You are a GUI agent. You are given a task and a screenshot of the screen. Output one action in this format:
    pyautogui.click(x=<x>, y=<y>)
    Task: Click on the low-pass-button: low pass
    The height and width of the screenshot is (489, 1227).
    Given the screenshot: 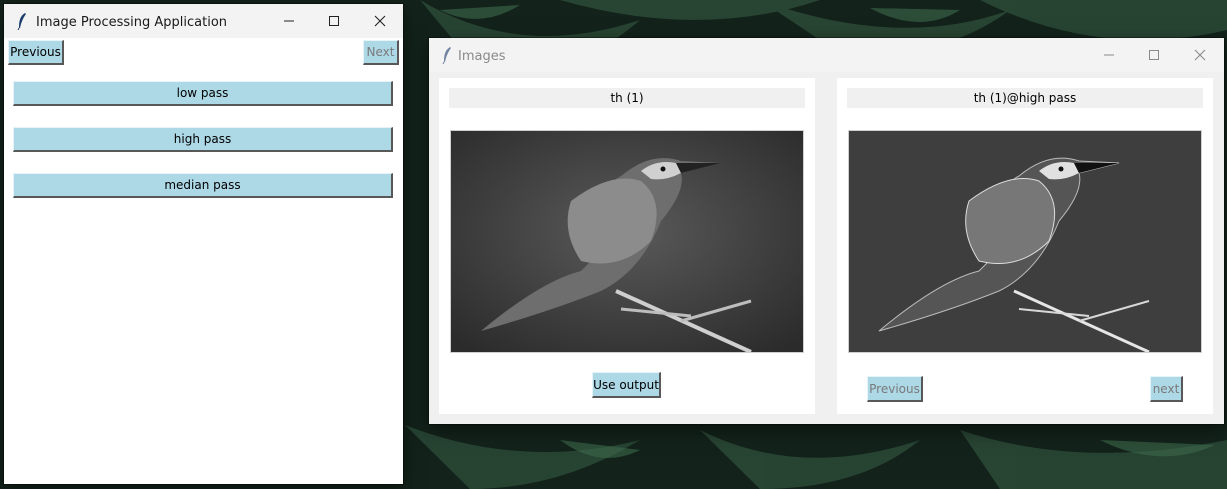 What is the action you would take?
    pyautogui.click(x=203, y=93)
    